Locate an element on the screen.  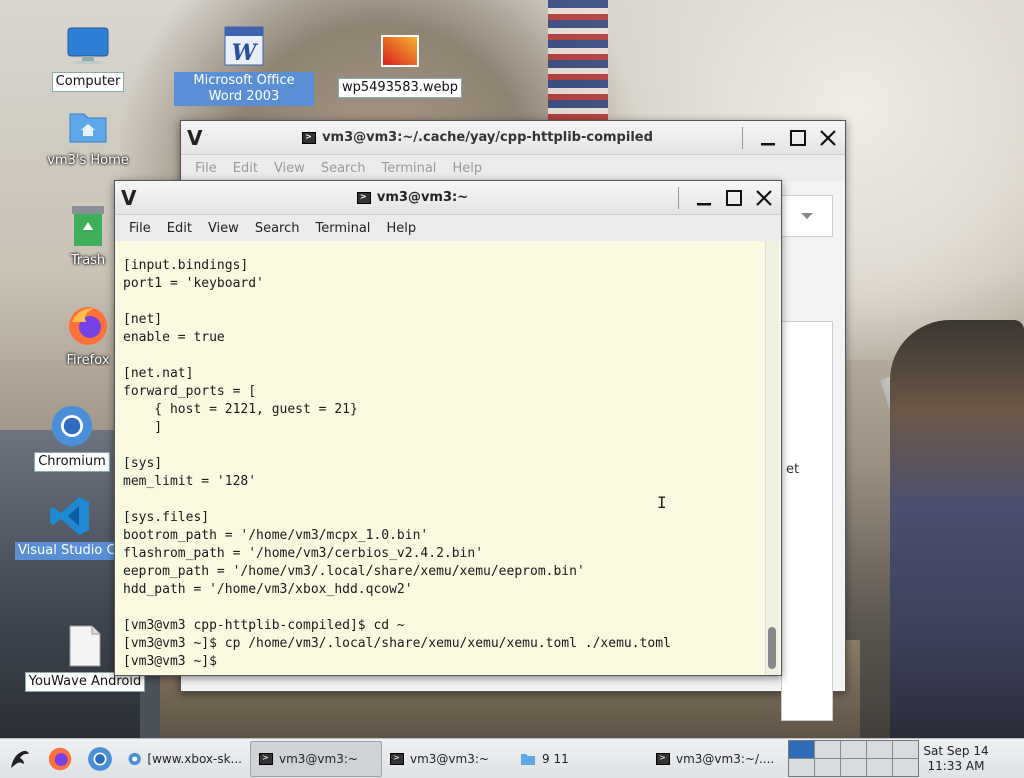
desktop-icon-vscode: Visual Studio Co is located at coordinates (70, 527).